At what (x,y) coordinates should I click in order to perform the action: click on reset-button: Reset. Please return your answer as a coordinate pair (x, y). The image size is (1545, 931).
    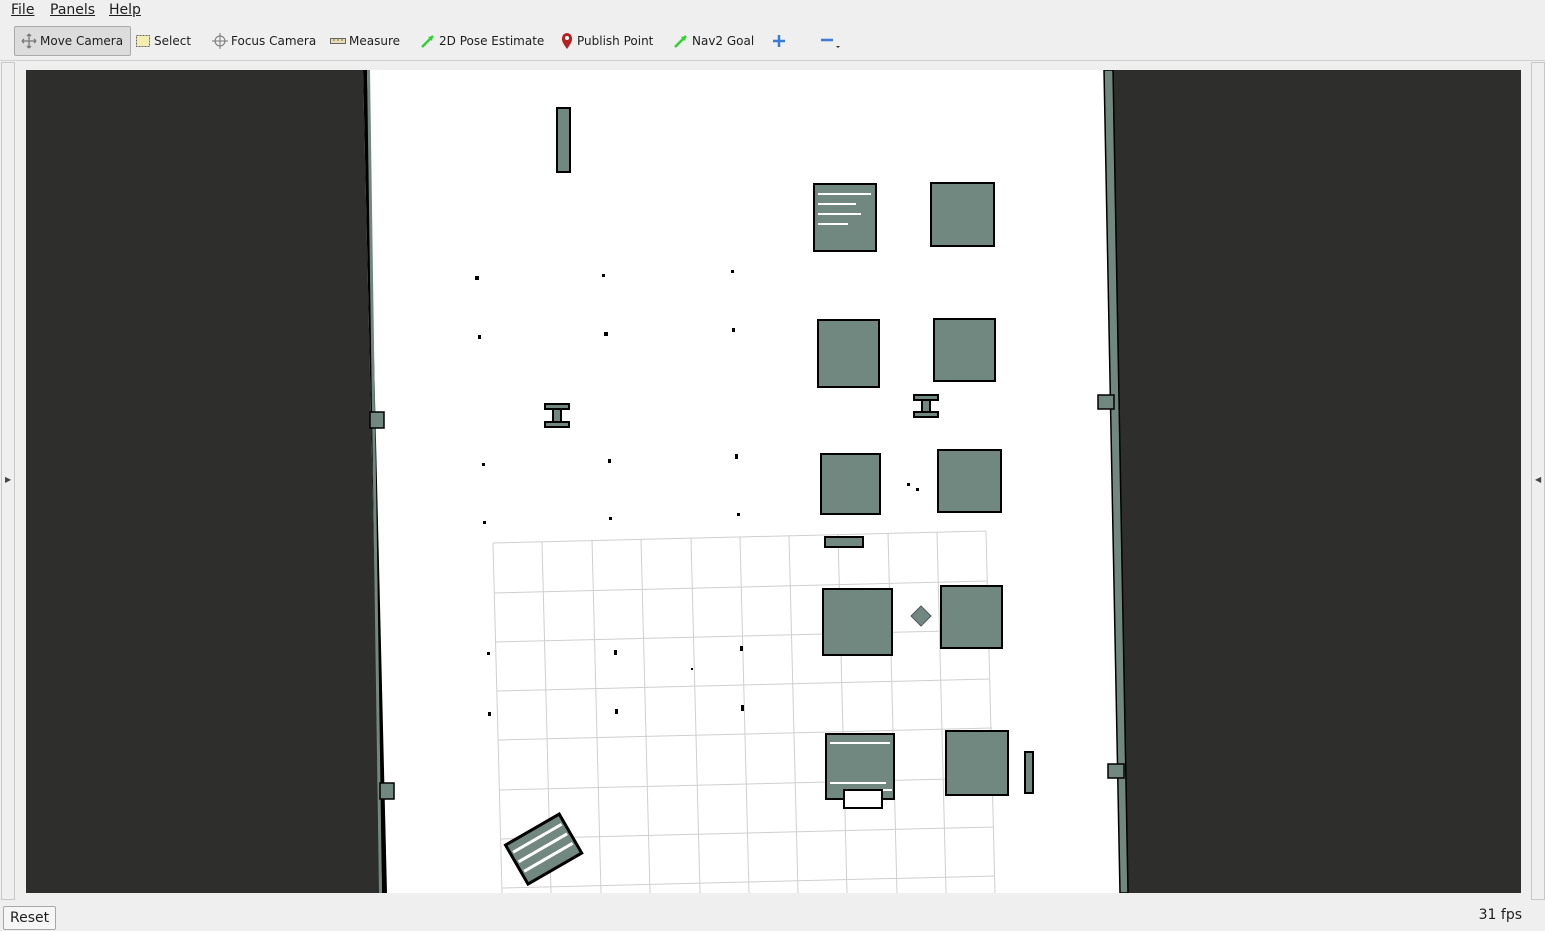
    Looking at the image, I should click on (30, 918).